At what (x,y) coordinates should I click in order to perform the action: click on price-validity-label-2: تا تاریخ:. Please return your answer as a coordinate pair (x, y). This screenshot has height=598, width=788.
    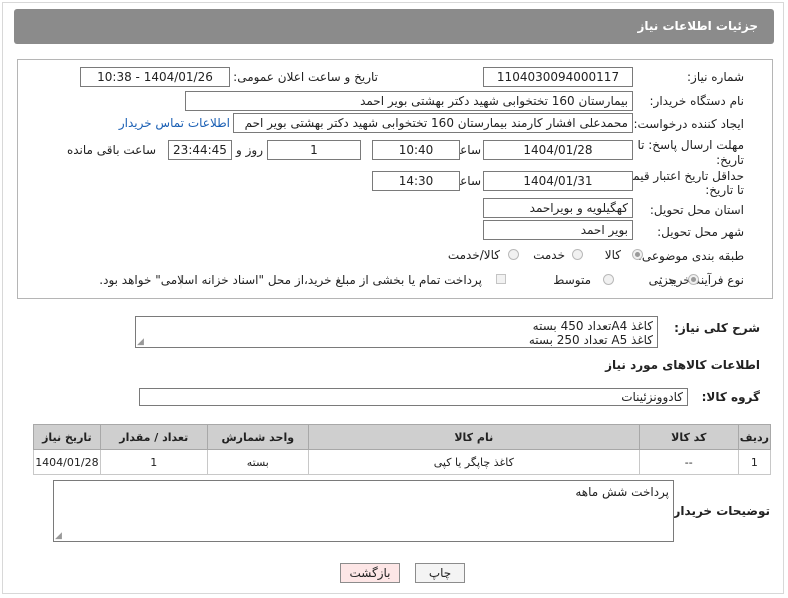
    Looking at the image, I should click on (724, 190).